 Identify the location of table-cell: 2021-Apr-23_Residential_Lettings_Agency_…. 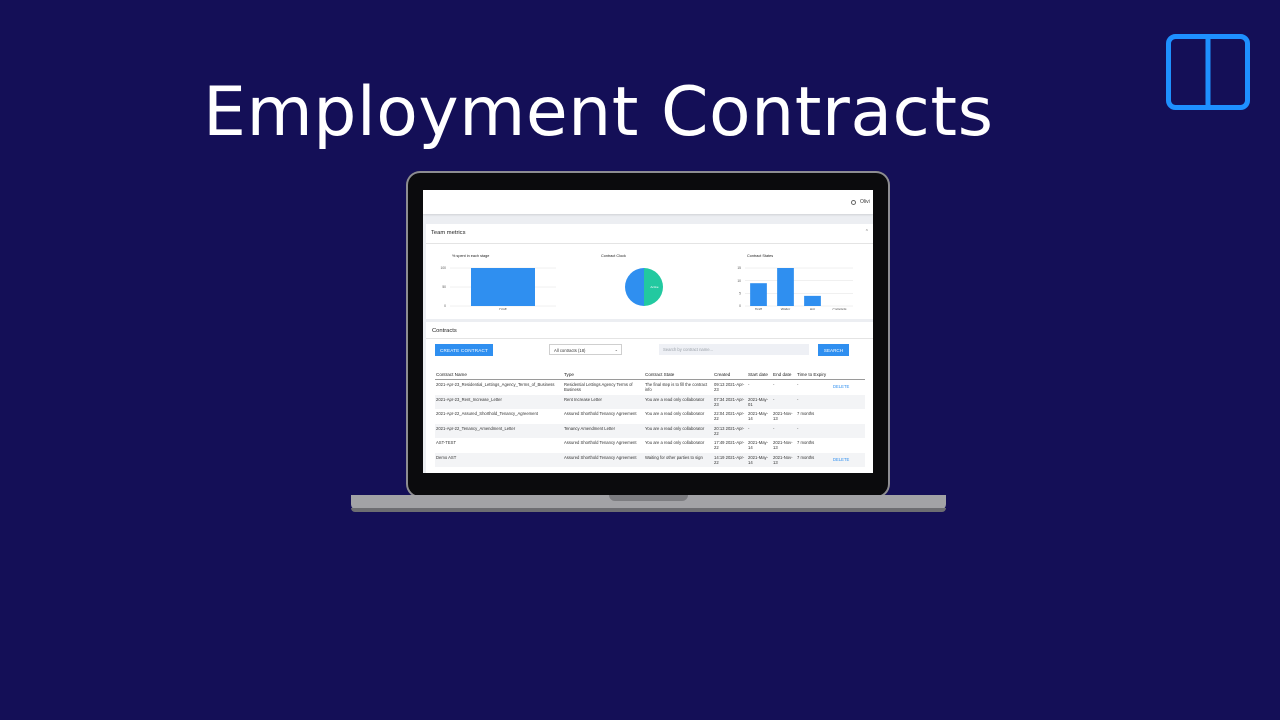
(495, 384).